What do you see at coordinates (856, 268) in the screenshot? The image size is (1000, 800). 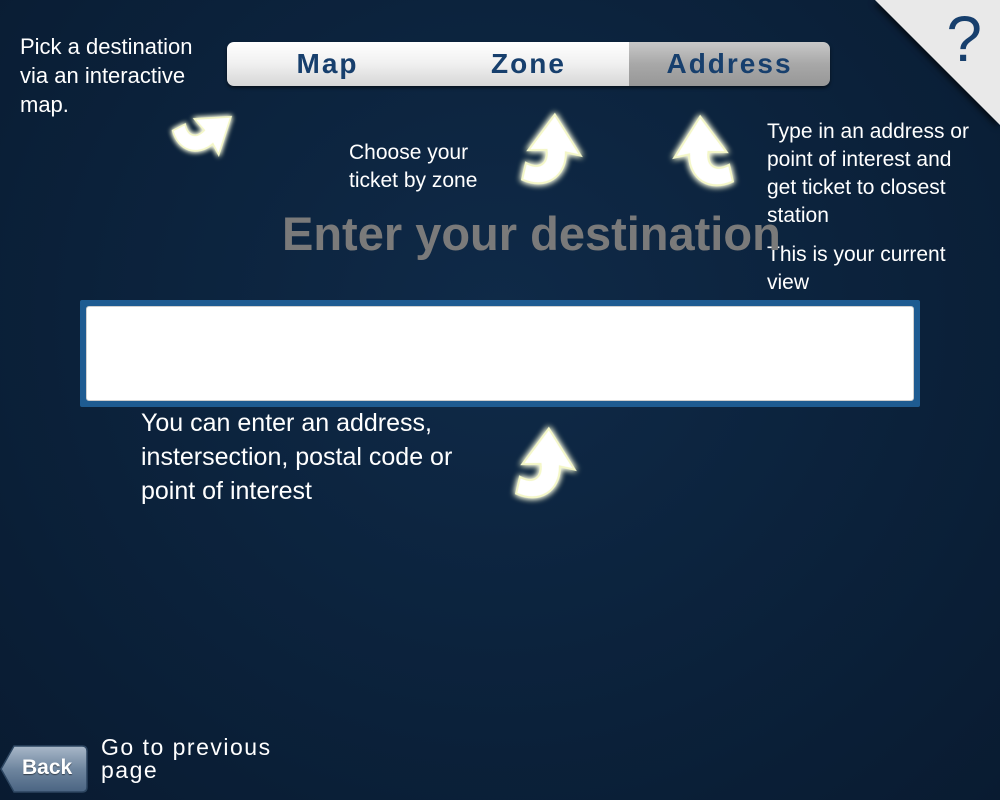 I see `callout-current-view: This is your current view` at bounding box center [856, 268].